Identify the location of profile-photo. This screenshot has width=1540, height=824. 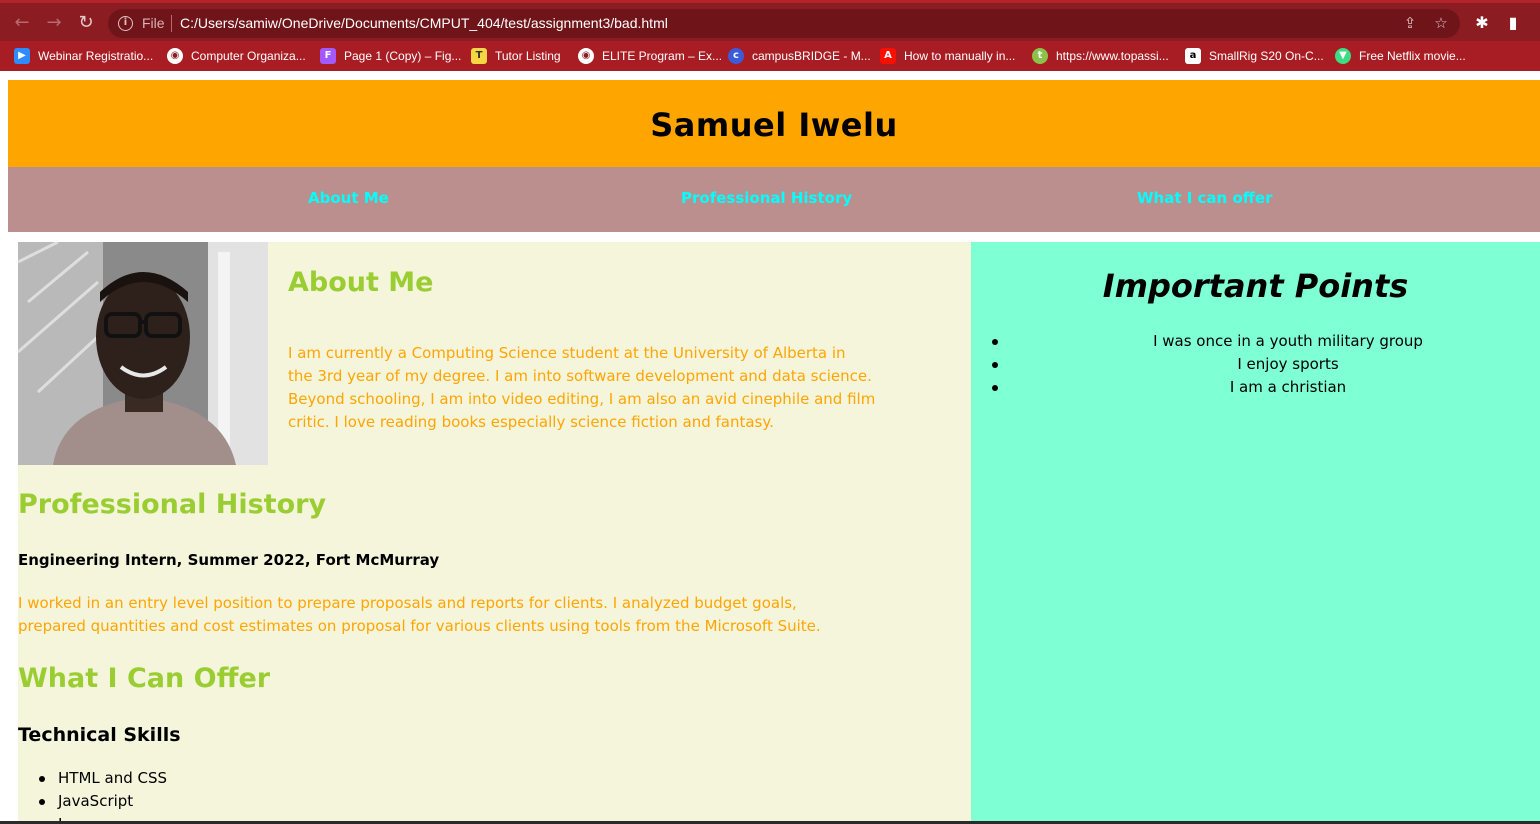
(143, 353).